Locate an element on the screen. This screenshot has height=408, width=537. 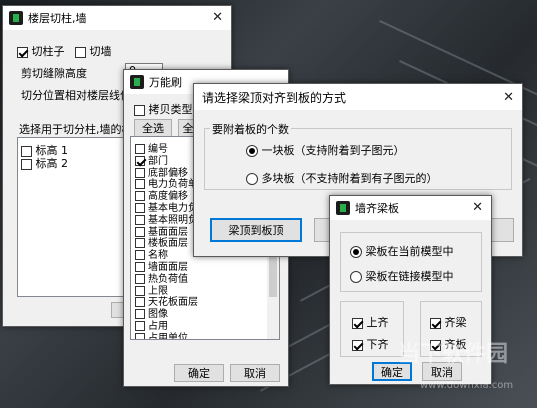
bottom-align-checkbox is located at coordinates (357, 345).